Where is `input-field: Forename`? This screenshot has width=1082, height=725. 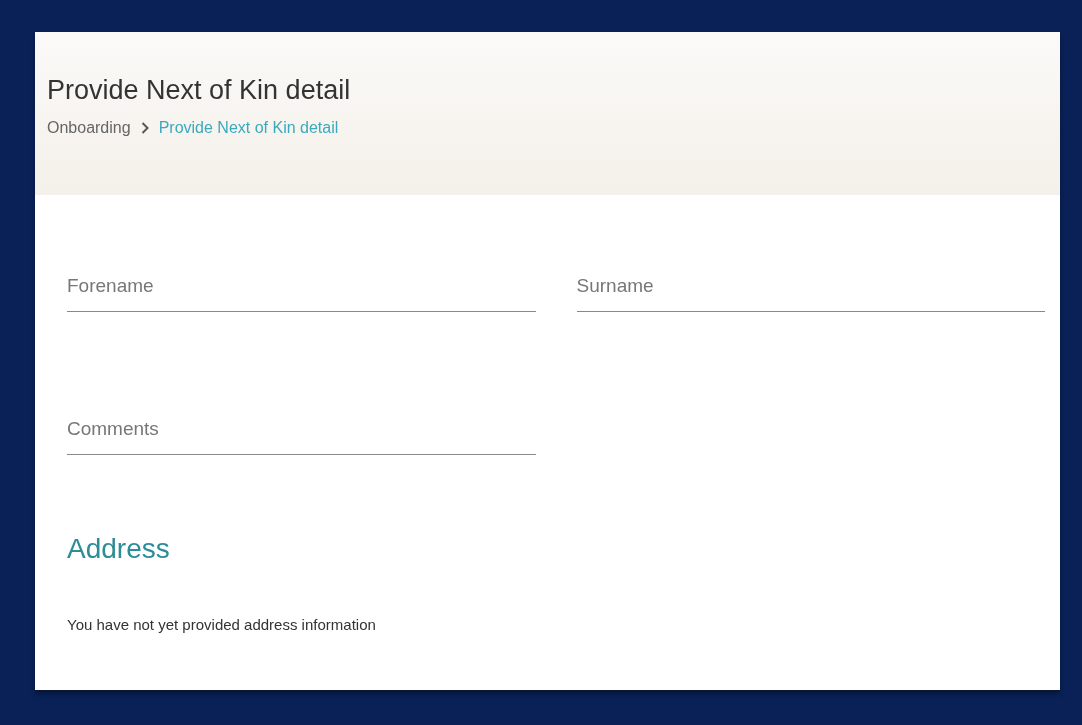 input-field: Forename is located at coordinates (301, 290).